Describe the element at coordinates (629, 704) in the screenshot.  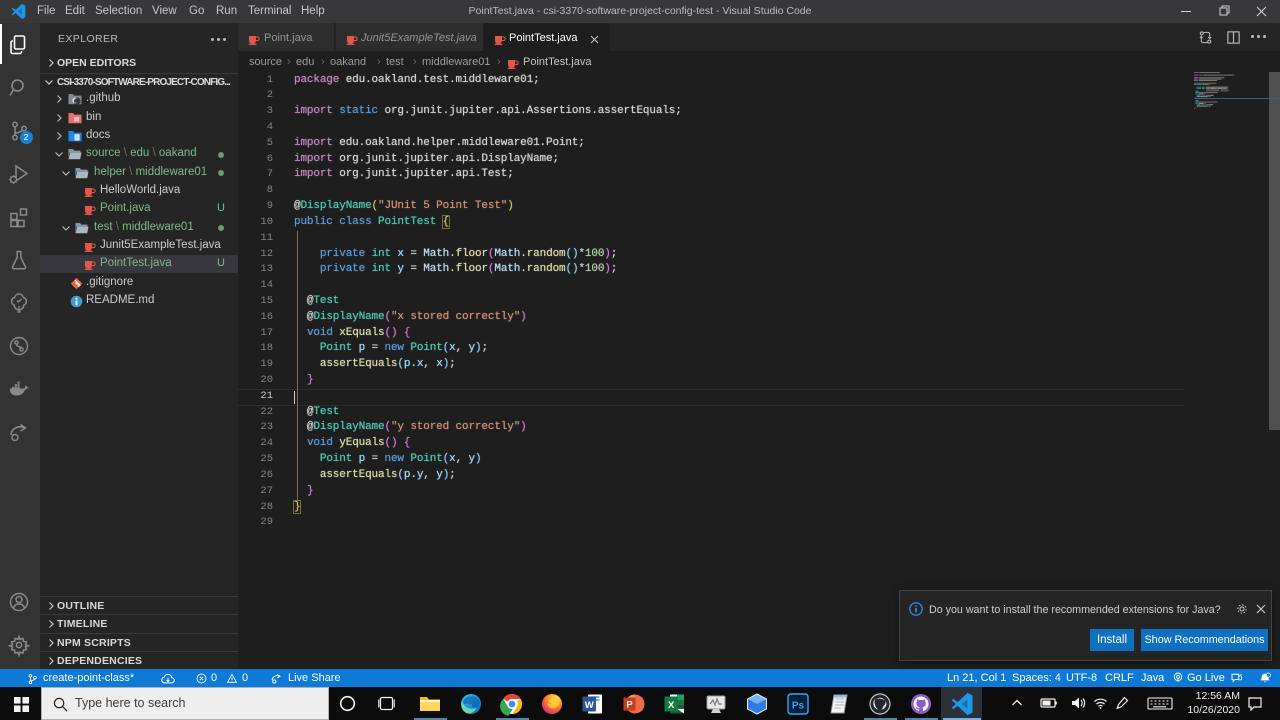
I see `svg-text: P` at that location.